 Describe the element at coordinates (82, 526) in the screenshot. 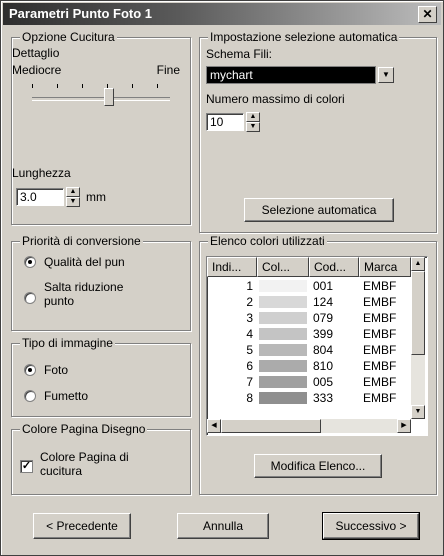

I see `back-button: < Precedente` at that location.